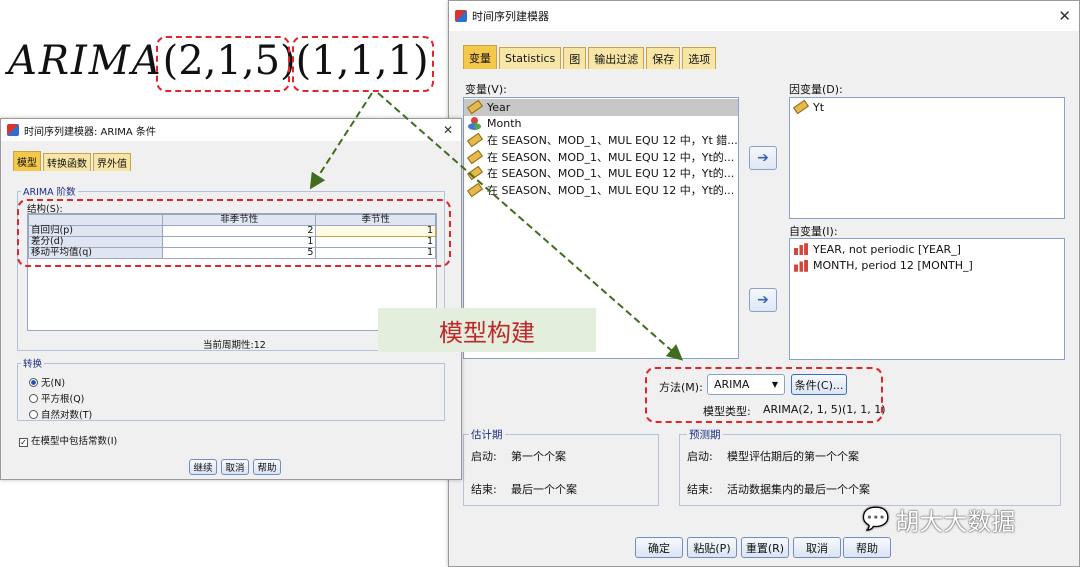  Describe the element at coordinates (939, 521) in the screenshot. I see `watermark: 💬 胡大大数据` at that location.